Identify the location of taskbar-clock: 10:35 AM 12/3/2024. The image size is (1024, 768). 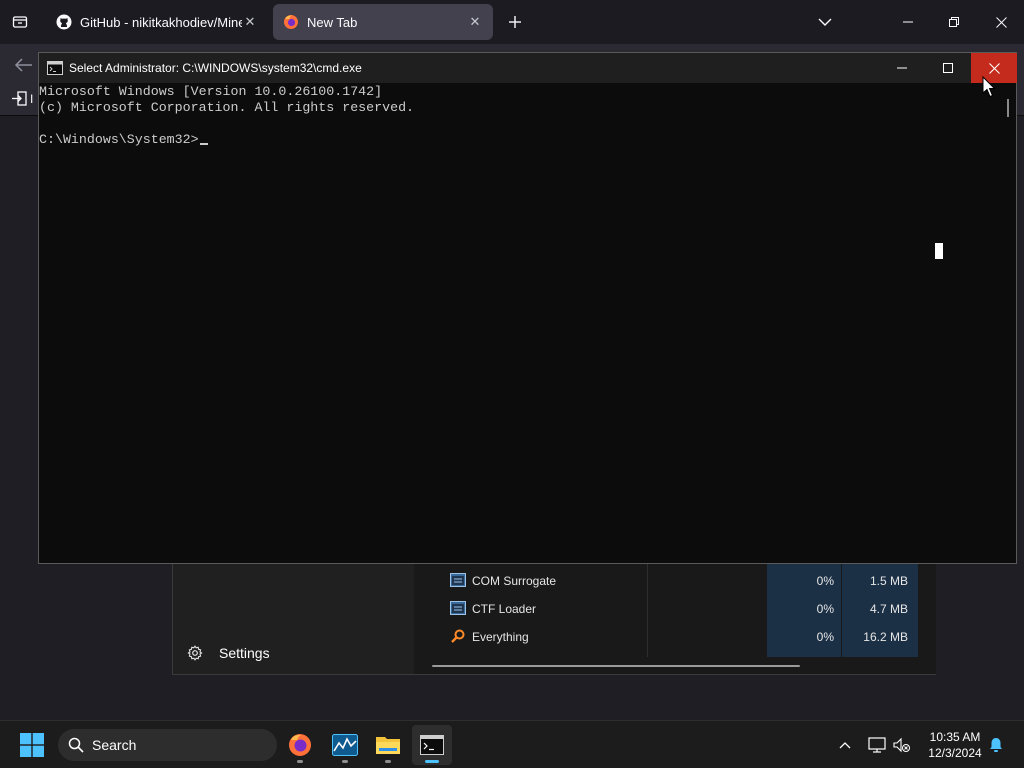
(955, 745).